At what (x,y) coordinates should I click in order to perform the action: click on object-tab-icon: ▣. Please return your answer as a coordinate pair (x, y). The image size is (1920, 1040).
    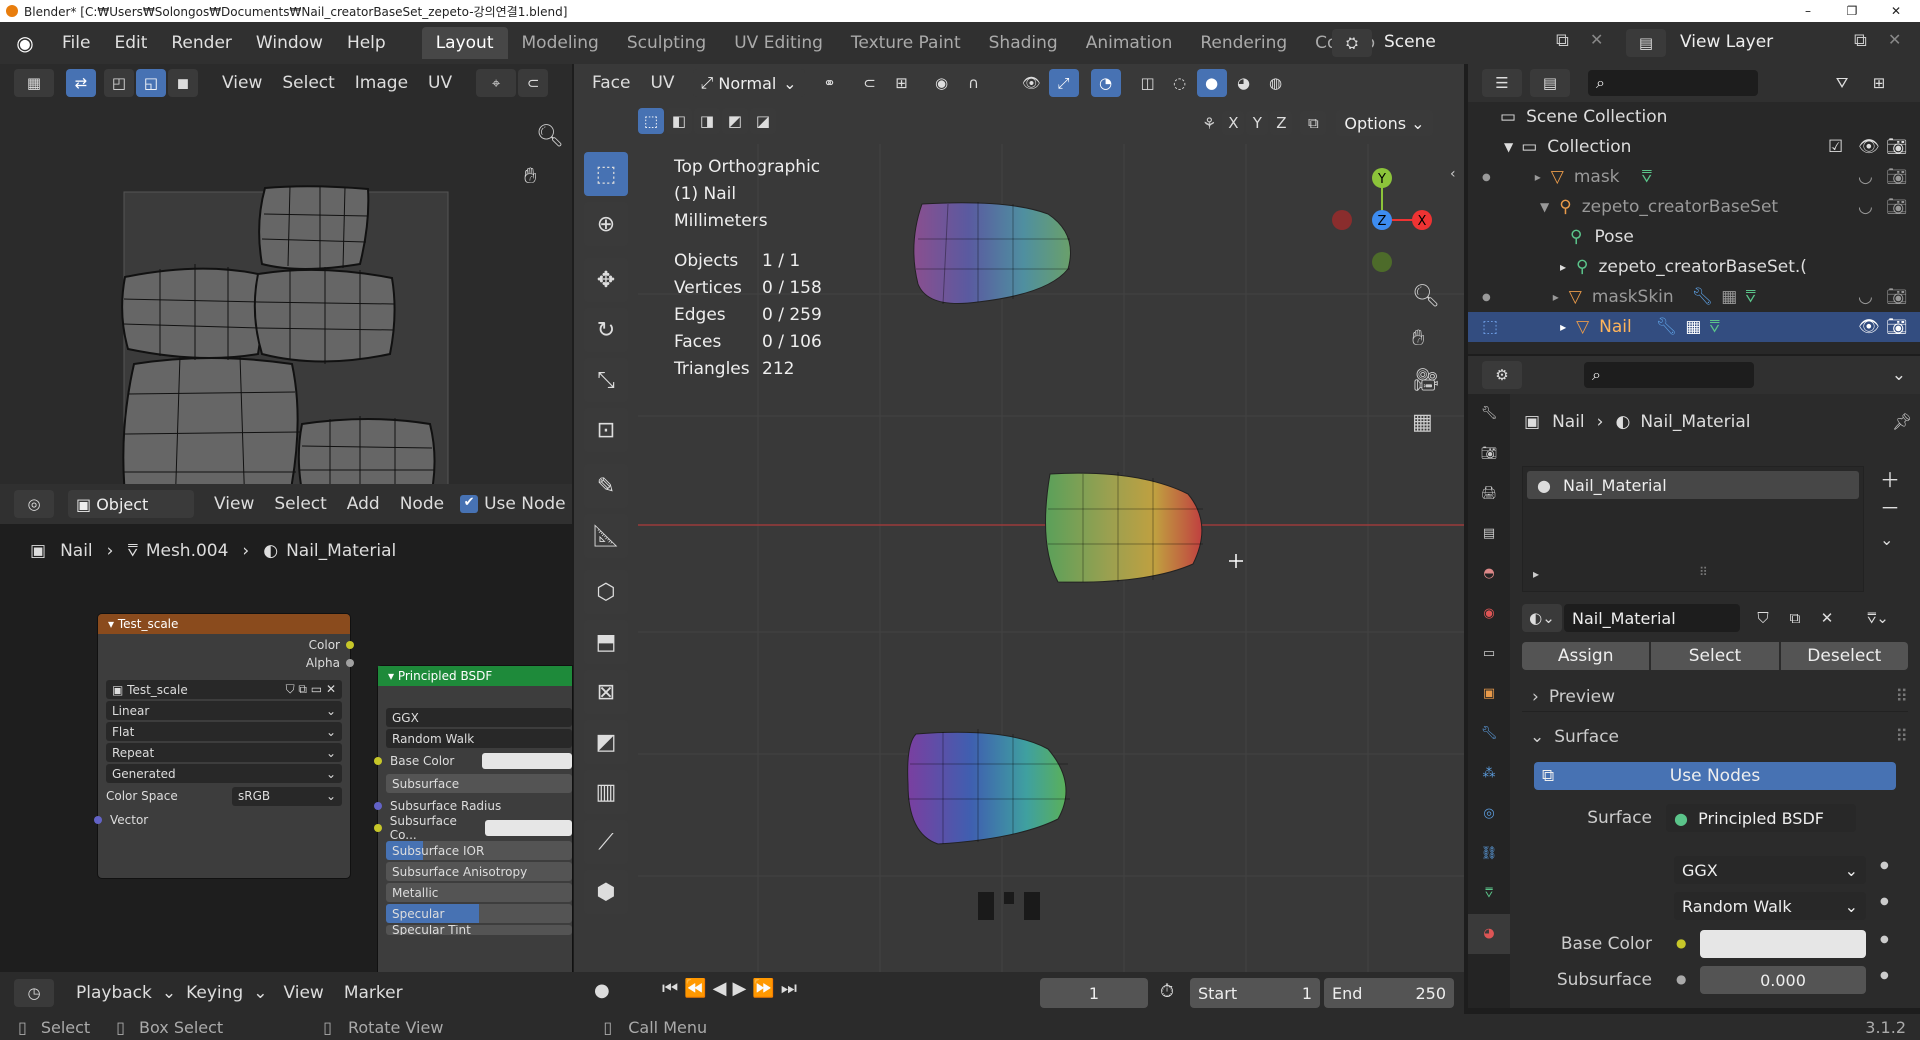
    Looking at the image, I should click on (1489, 694).